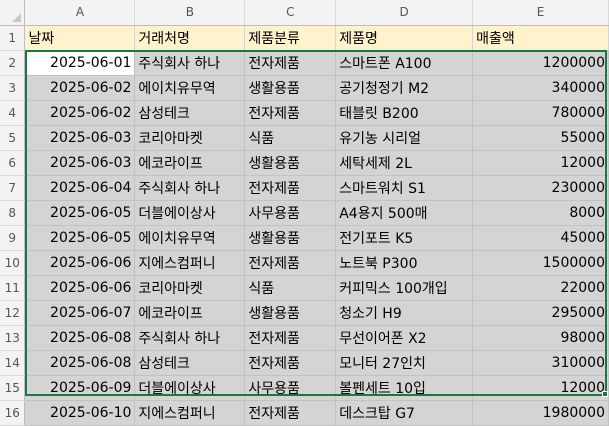 This screenshot has width=609, height=426. Describe the element at coordinates (540, 338) in the screenshot. I see `cell-e13: 98000` at that location.